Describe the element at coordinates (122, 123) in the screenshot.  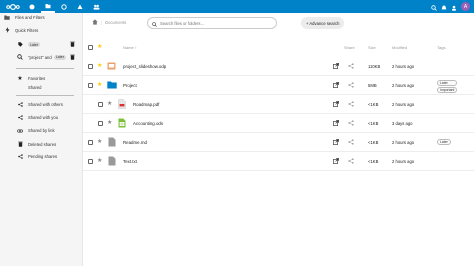
I see `spreadsheet-icon` at that location.